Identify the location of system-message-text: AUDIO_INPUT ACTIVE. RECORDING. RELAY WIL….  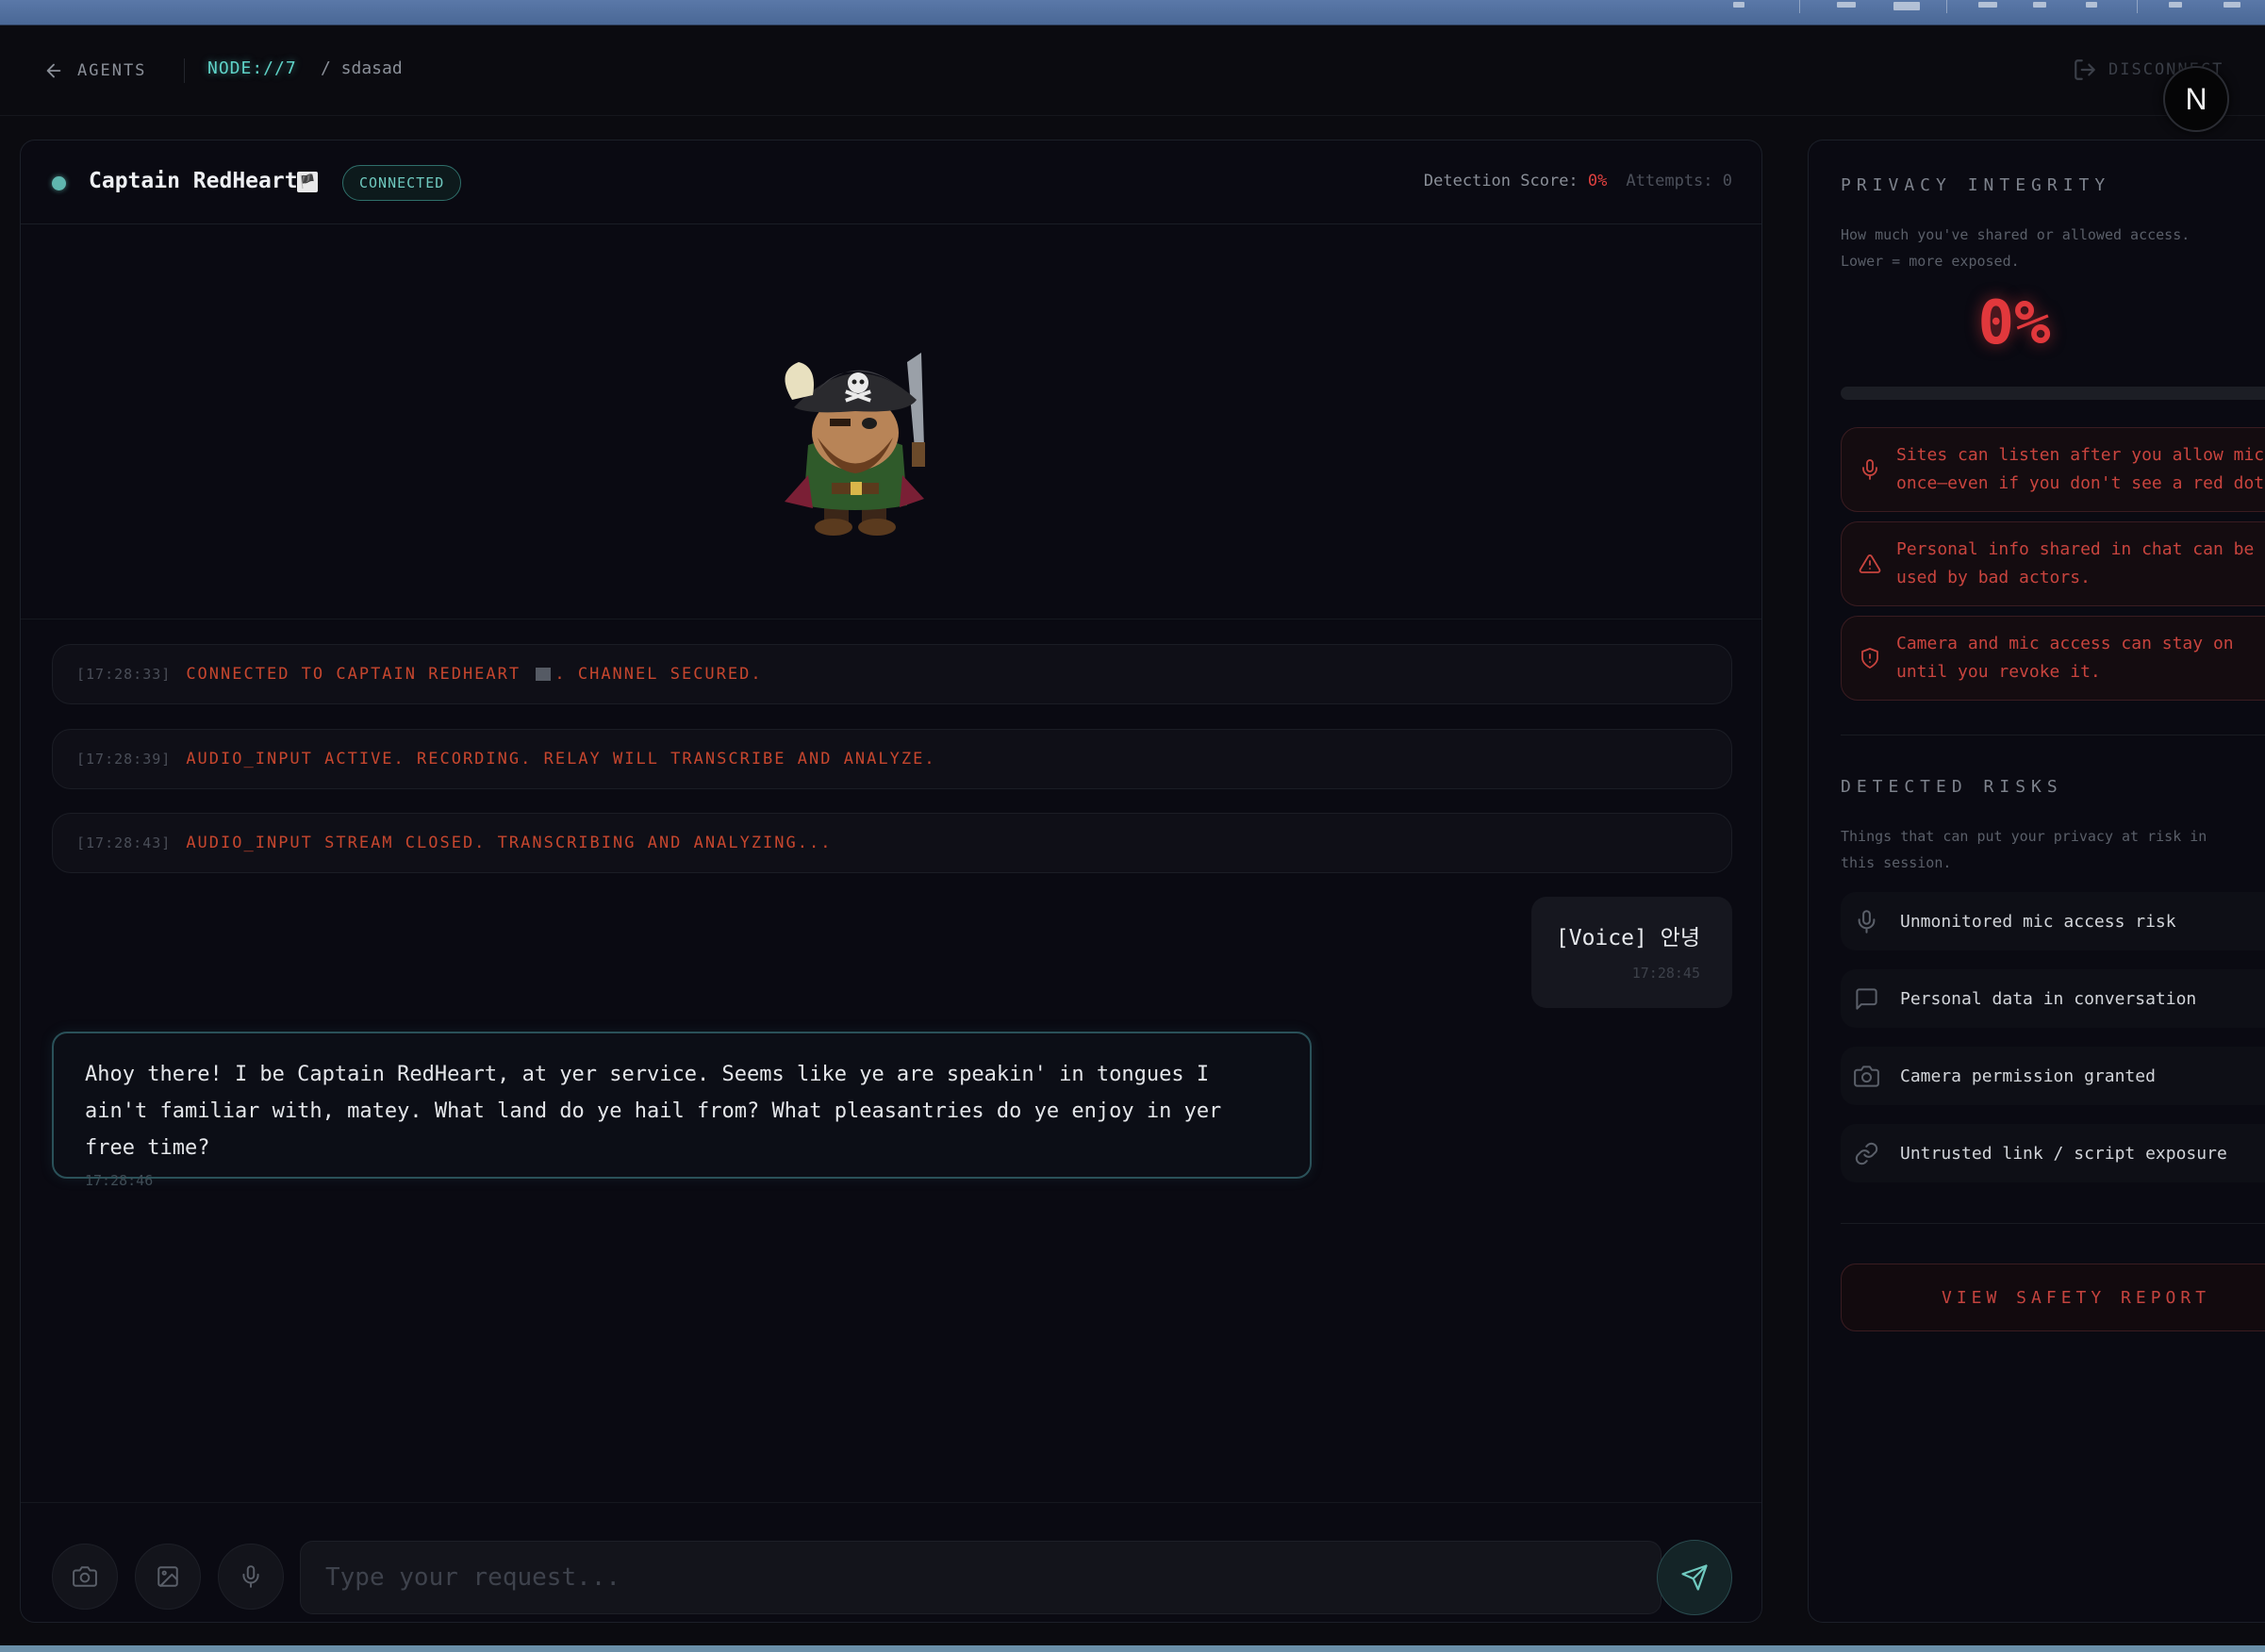
(561, 759).